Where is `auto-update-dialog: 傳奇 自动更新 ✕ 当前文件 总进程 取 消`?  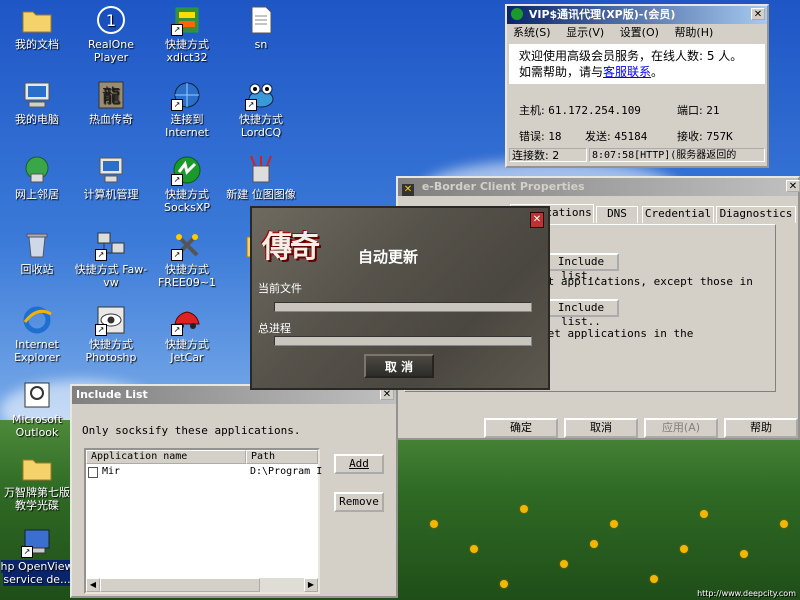 auto-update-dialog: 傳奇 自动更新 ✕ 当前文件 总进程 取 消 is located at coordinates (400, 298).